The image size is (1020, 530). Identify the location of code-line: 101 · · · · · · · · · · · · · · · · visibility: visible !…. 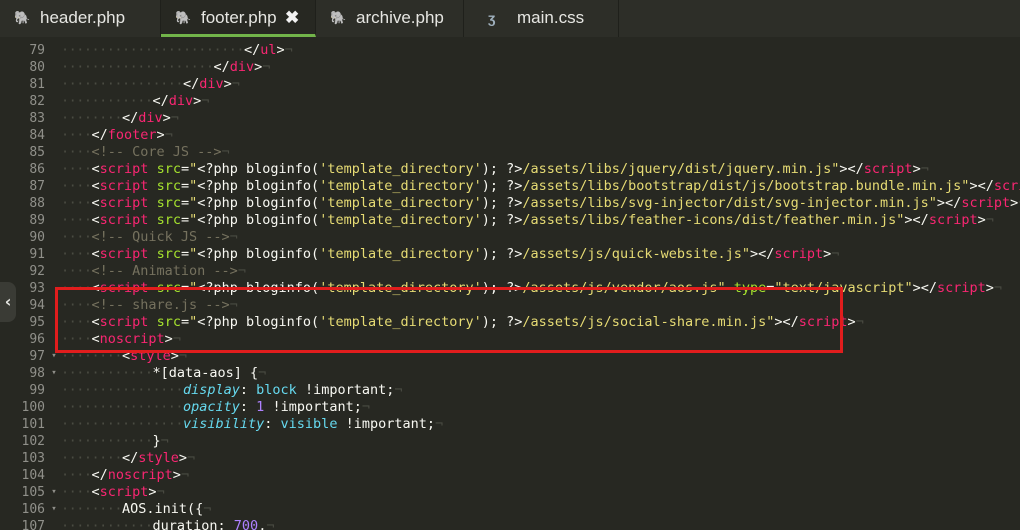
(510, 424).